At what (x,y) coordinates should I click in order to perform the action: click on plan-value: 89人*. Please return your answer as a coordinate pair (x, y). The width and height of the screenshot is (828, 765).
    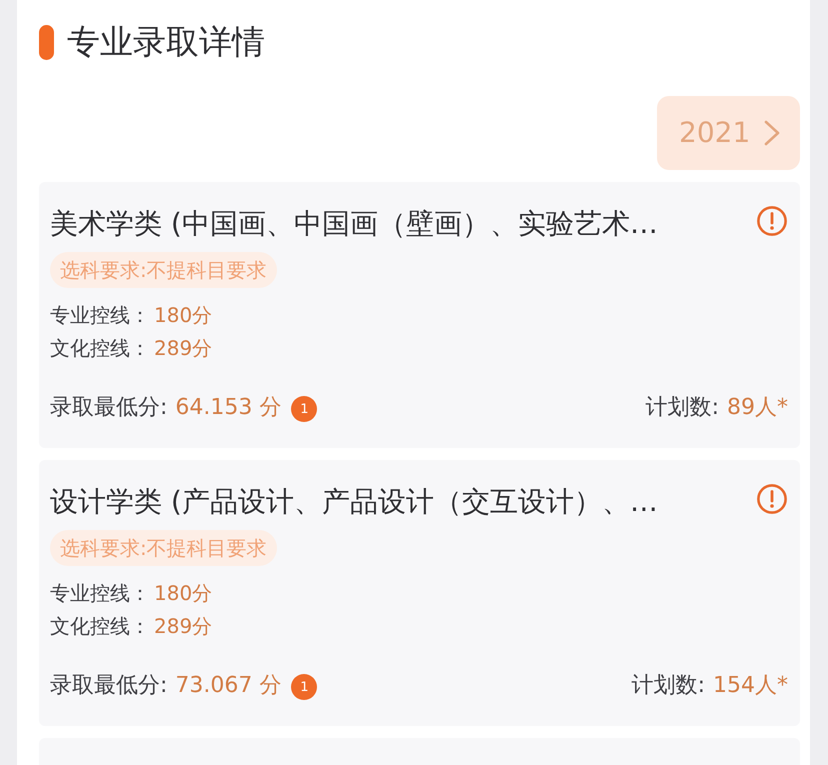
    Looking at the image, I should click on (757, 408).